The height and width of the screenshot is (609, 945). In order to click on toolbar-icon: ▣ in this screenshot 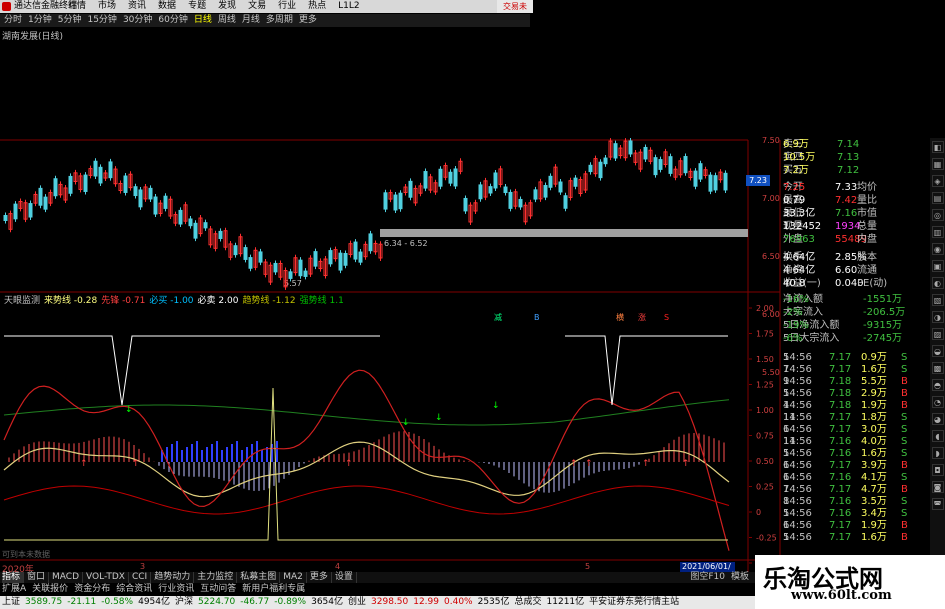, I will do `click(937, 266)`.